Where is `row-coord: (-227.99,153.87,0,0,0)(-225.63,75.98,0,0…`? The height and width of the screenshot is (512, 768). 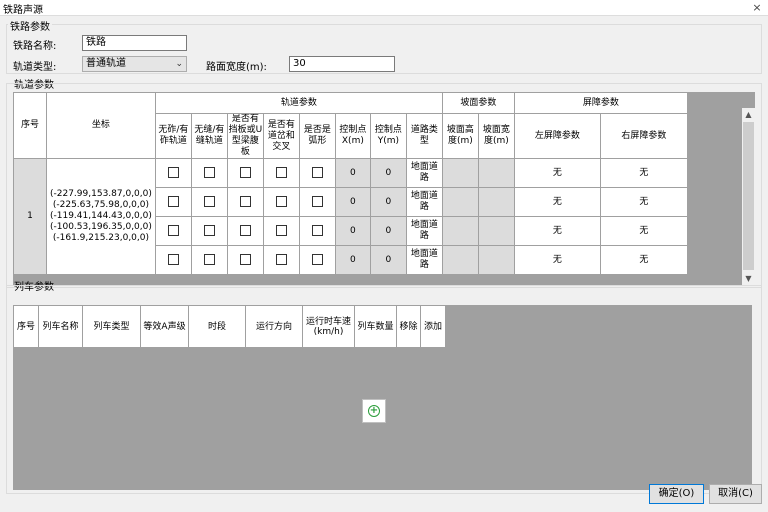
row-coord: (-227.99,153.87,0,0,0)(-225.63,75.98,0,0… is located at coordinates (101, 216).